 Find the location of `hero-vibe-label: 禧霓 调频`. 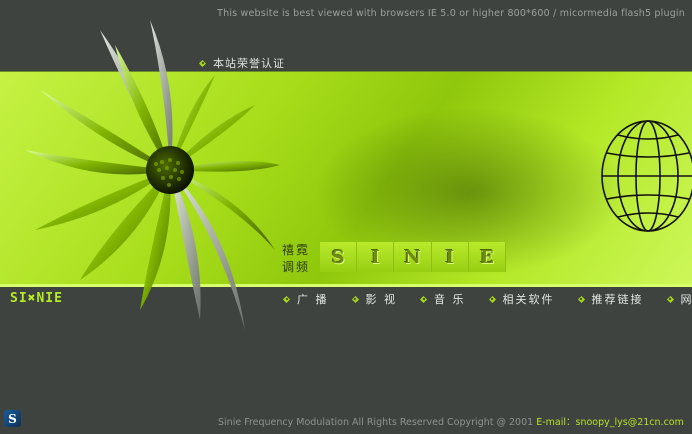

hero-vibe-label: 禧霓 调频 is located at coordinates (296, 259).